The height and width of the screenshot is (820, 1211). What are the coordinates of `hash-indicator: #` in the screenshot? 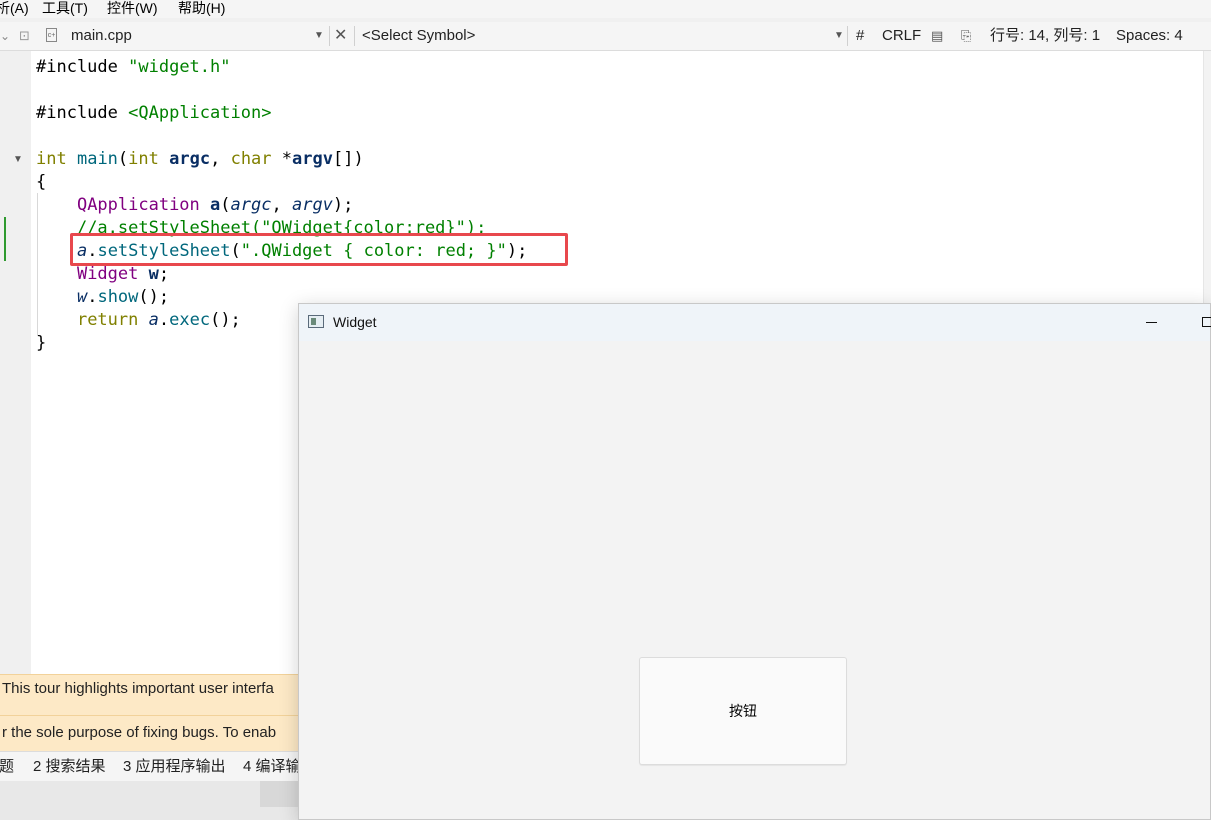 It's located at (860, 36).